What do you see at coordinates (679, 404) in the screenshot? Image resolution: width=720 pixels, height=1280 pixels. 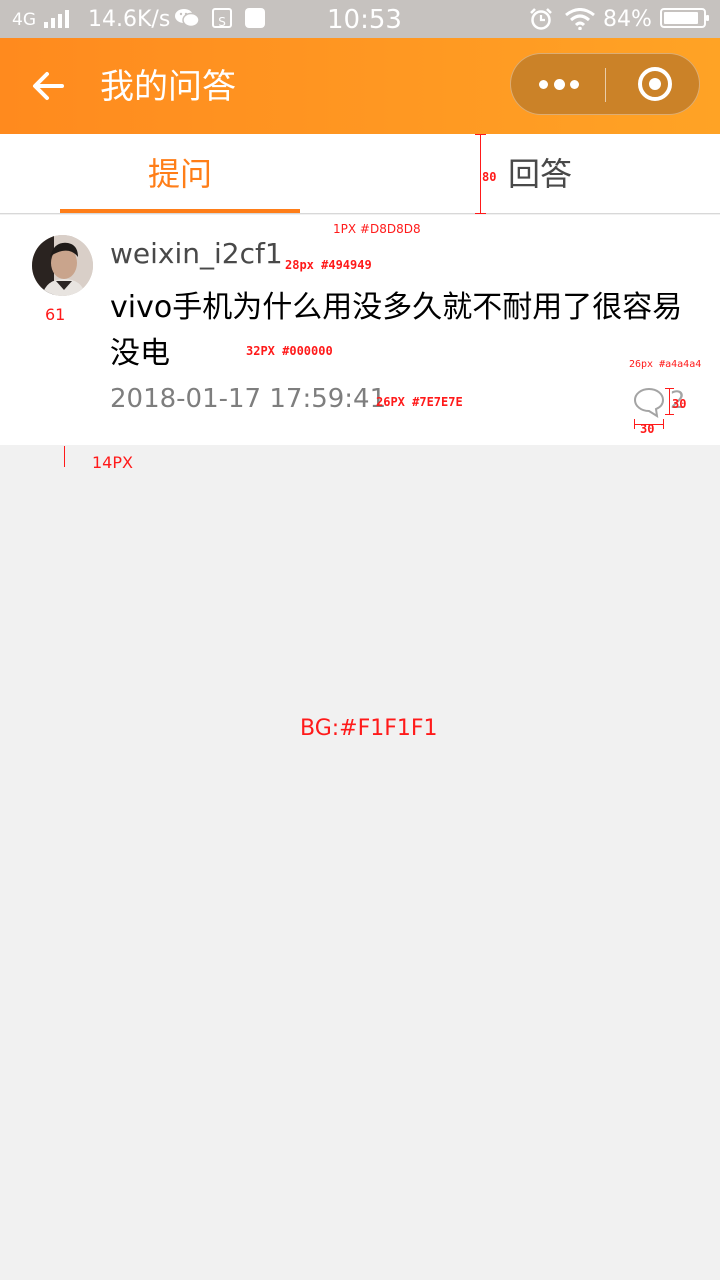 I see `annotation-icon-height: 30` at bounding box center [679, 404].